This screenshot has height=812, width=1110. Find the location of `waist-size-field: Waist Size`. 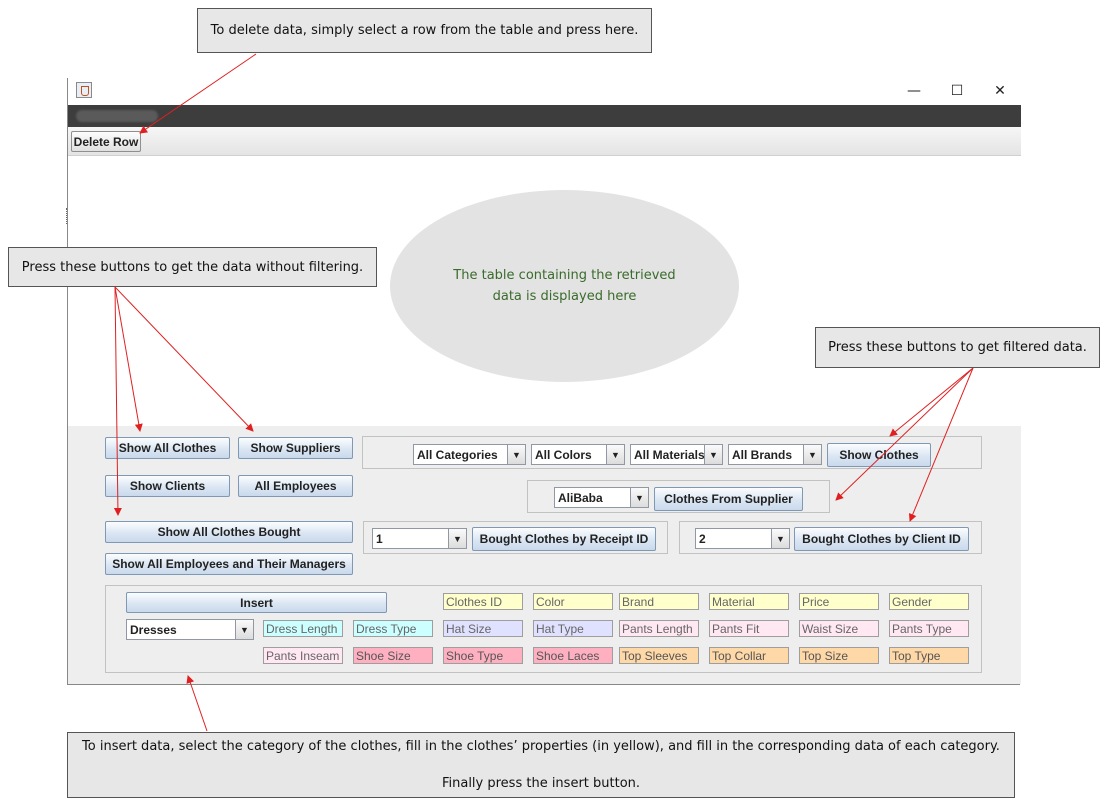

waist-size-field: Waist Size is located at coordinates (839, 628).